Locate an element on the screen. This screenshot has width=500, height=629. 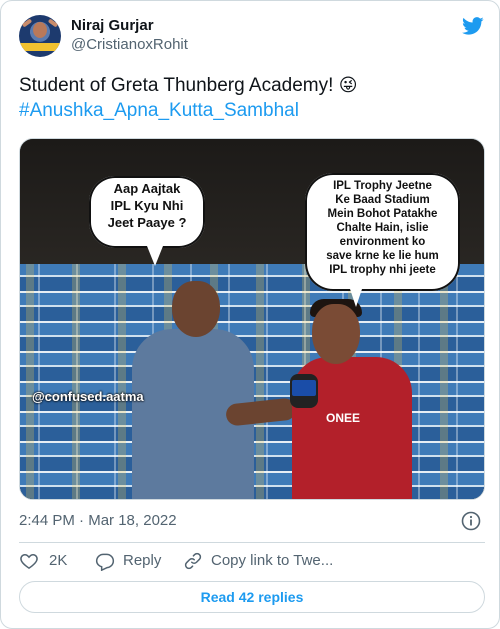
bubble-right-line: environment ko is located at coordinates (382, 242).